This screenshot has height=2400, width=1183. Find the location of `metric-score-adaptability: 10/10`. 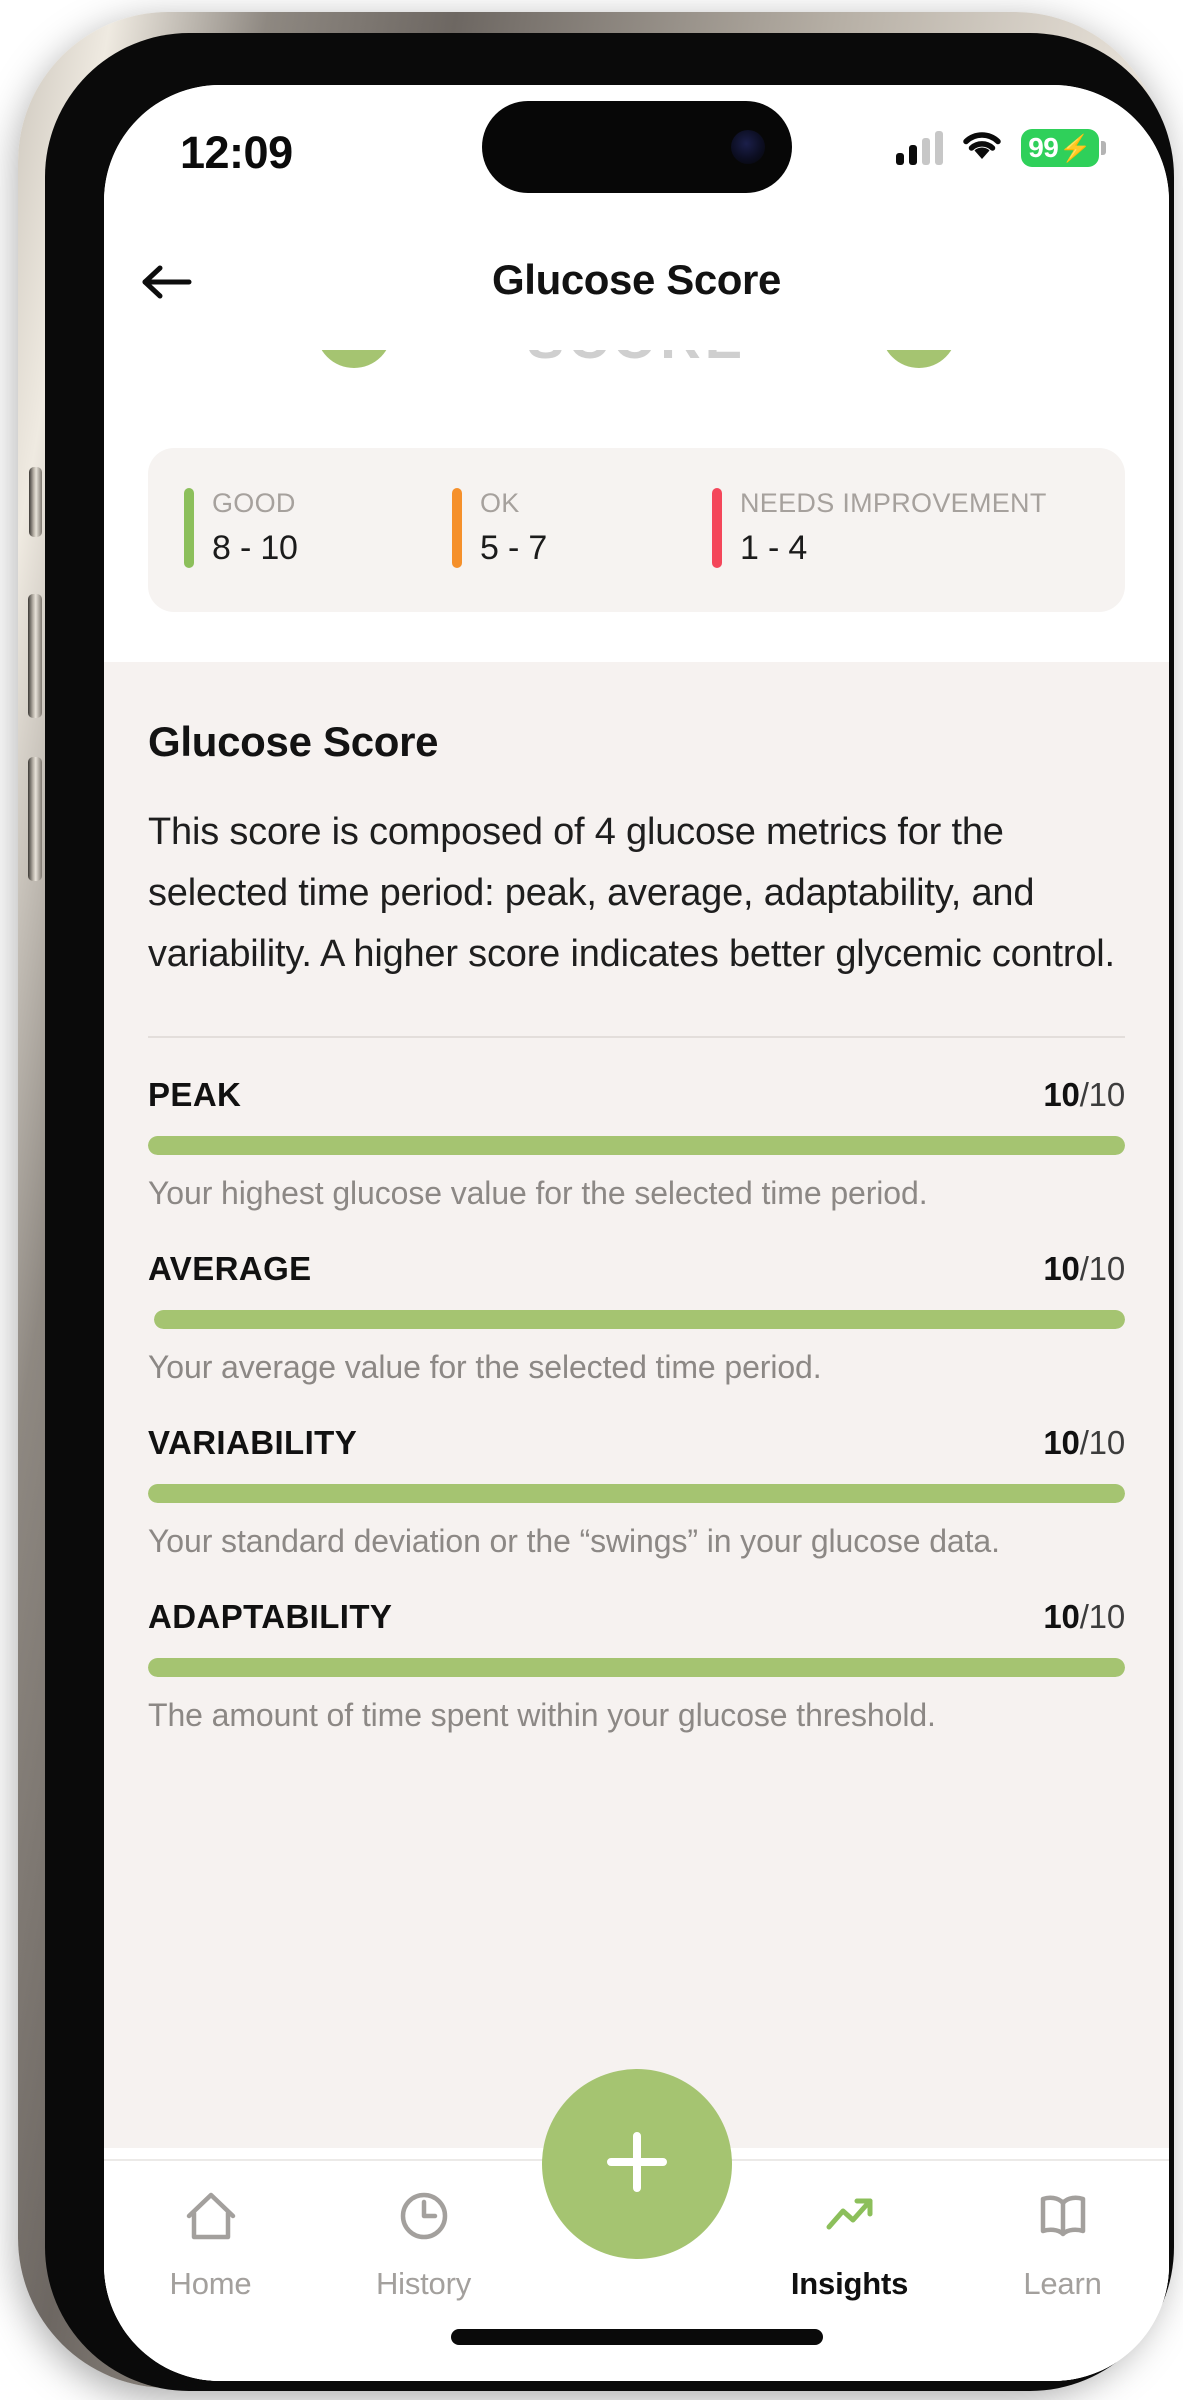

metric-score-adaptability: 10/10 is located at coordinates (1084, 1617).